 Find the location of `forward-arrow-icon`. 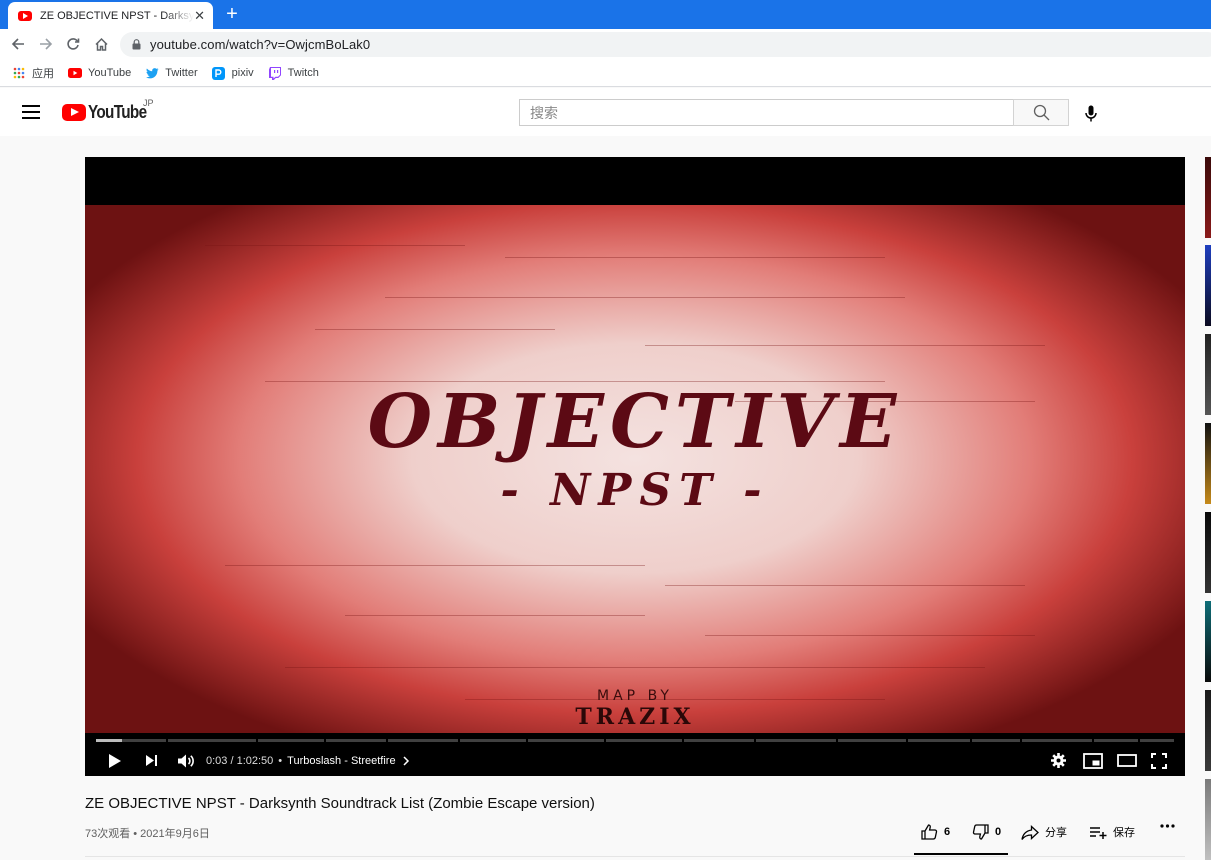

forward-arrow-icon is located at coordinates (46, 44).